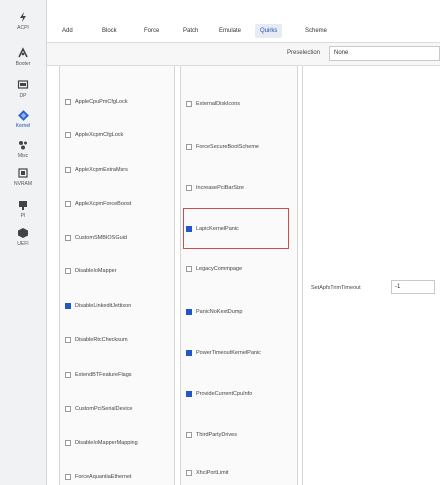 Image resolution: width=440 pixels, height=485 pixels. I want to click on quirk-label: DisableRtcChecksum, so click(101, 340).